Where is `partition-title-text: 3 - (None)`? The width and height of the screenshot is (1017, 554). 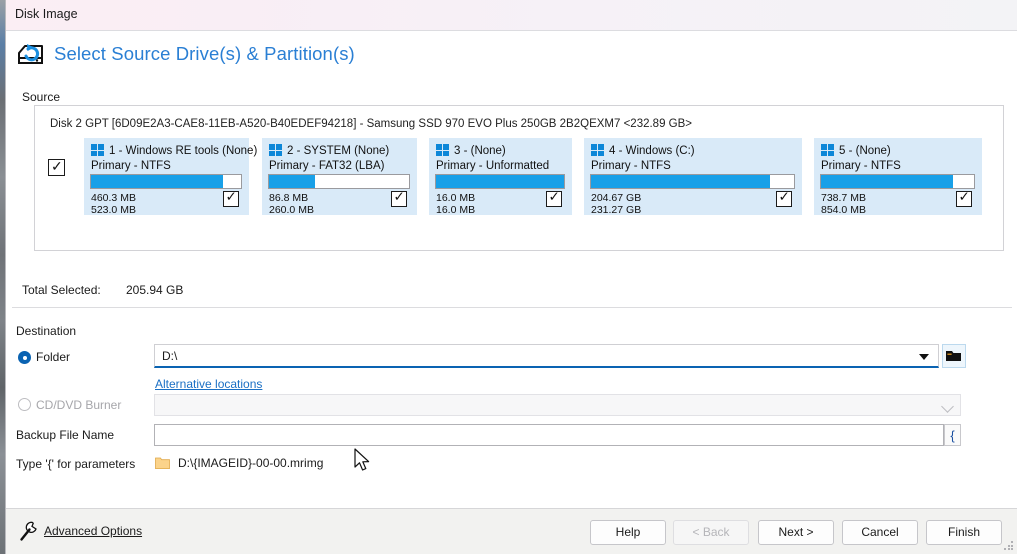 partition-title-text: 3 - (None) is located at coordinates (480, 151).